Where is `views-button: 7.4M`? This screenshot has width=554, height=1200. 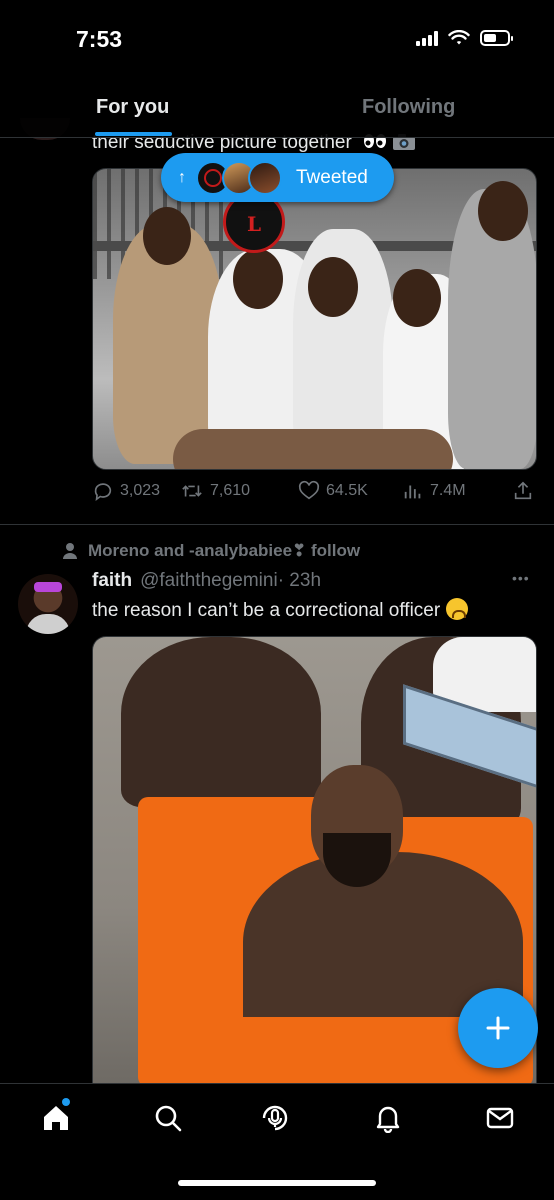
views-button: 7.4M is located at coordinates (434, 491).